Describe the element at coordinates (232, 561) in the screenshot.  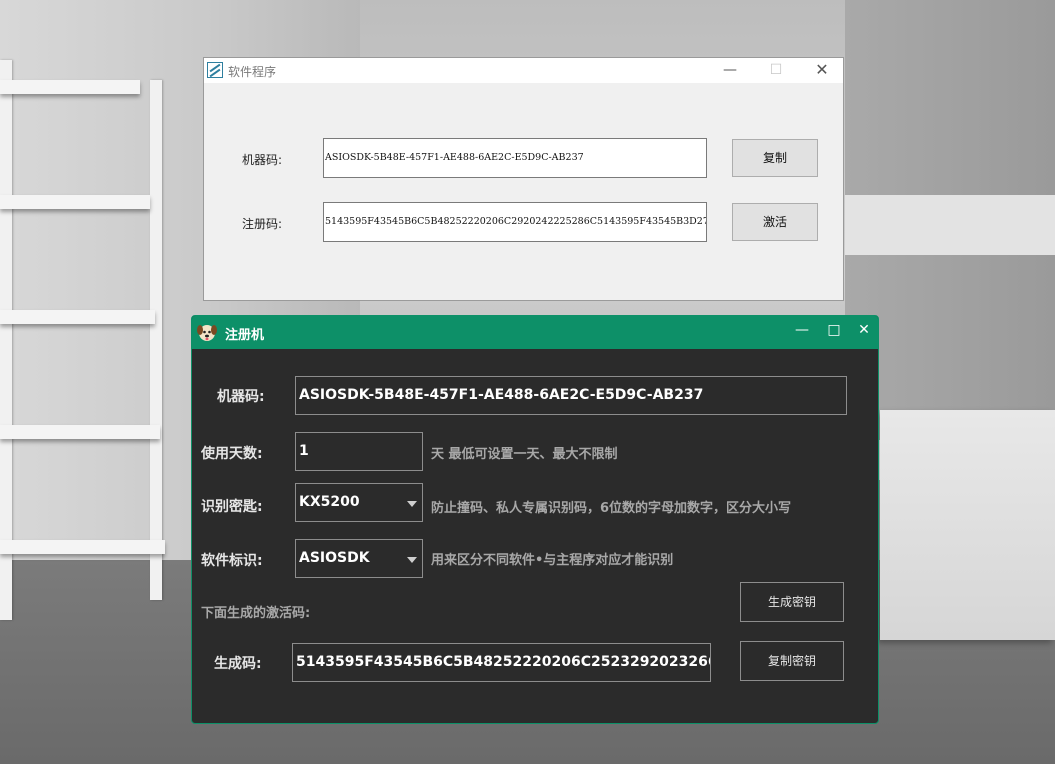
I see `software-id-label: 软件标识:` at that location.